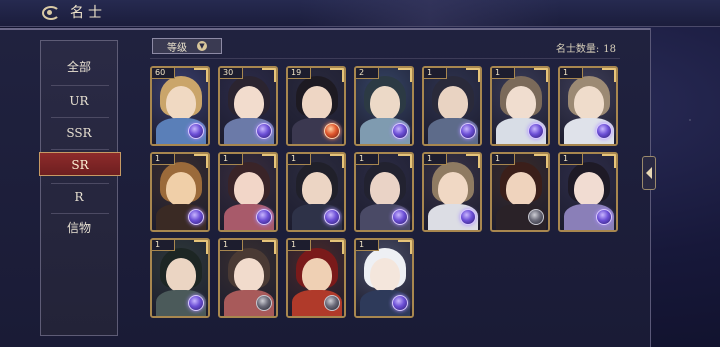  Describe the element at coordinates (80, 164) in the screenshot. I see `filter-sr: SR` at that location.